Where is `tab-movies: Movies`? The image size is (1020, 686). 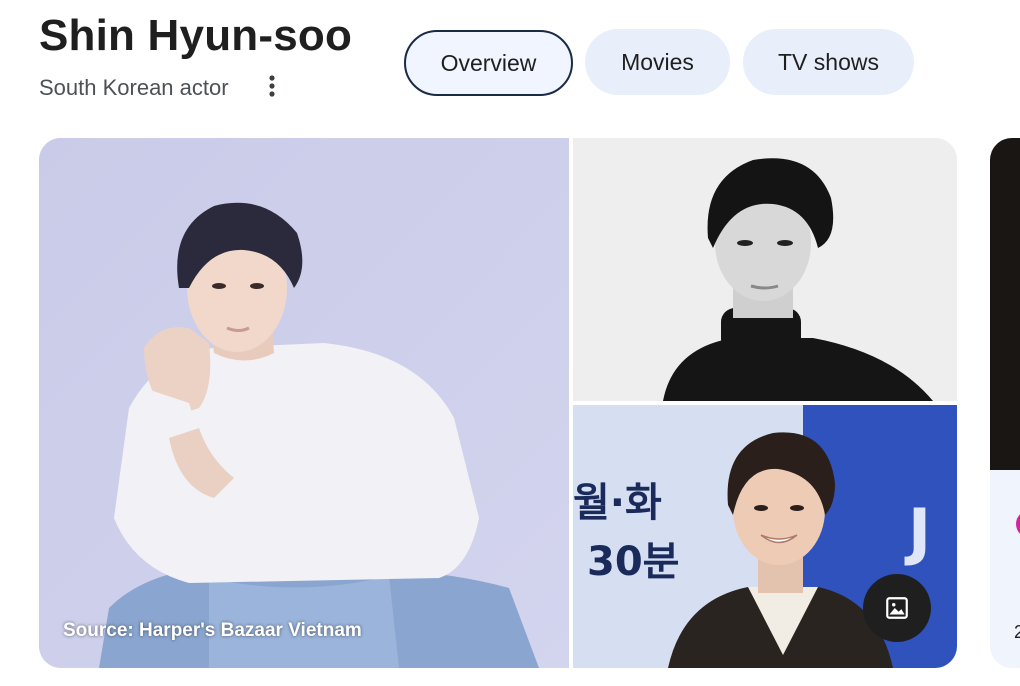
tab-movies: Movies is located at coordinates (657, 62).